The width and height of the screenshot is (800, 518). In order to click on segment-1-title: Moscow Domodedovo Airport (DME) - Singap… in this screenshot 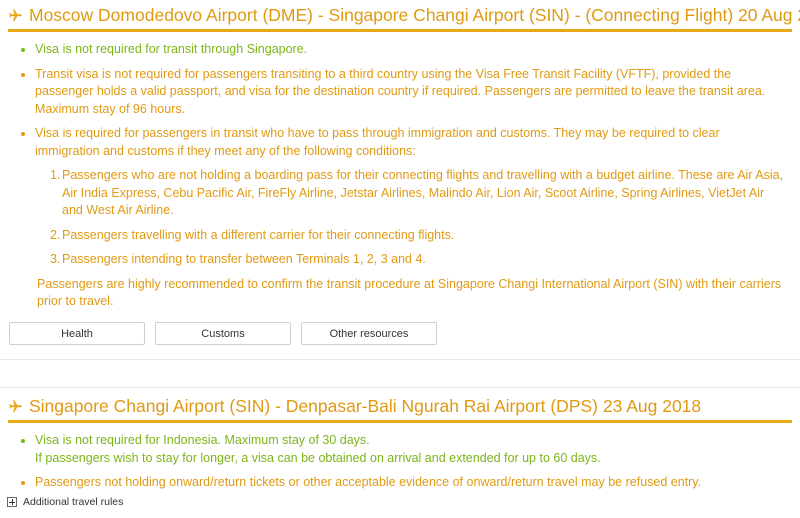, I will do `click(414, 15)`.